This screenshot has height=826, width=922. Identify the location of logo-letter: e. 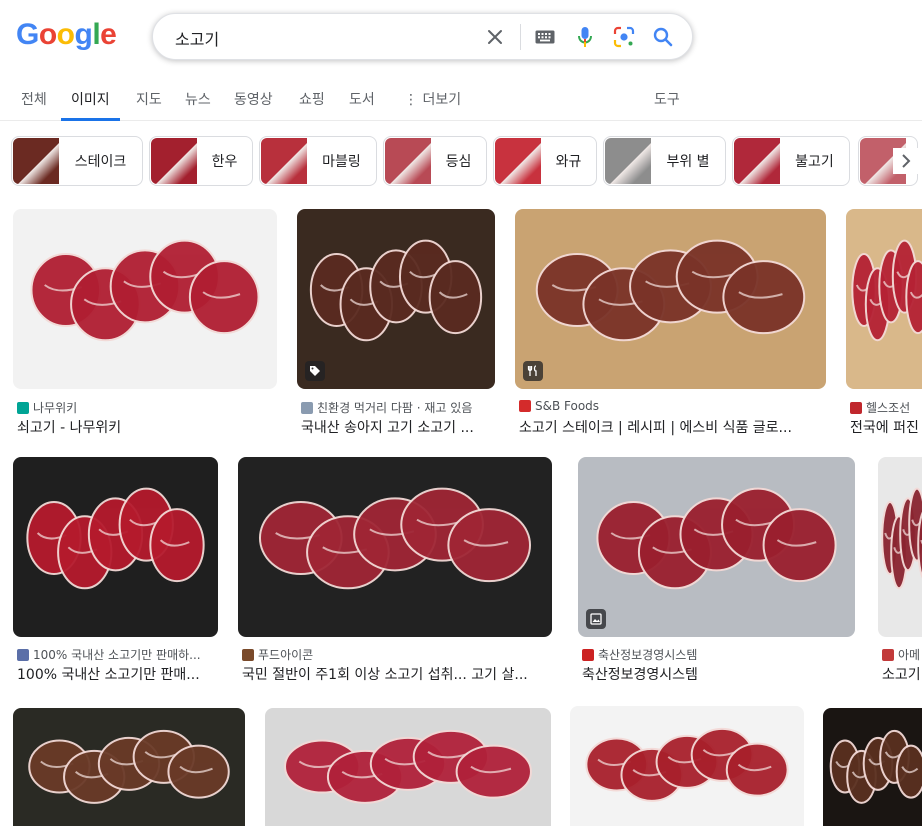
(108, 34).